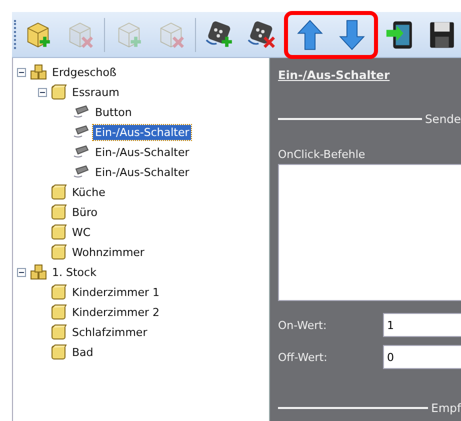 This screenshot has width=461, height=421. What do you see at coordinates (81, 232) in the screenshot?
I see `tree-item: WC` at bounding box center [81, 232].